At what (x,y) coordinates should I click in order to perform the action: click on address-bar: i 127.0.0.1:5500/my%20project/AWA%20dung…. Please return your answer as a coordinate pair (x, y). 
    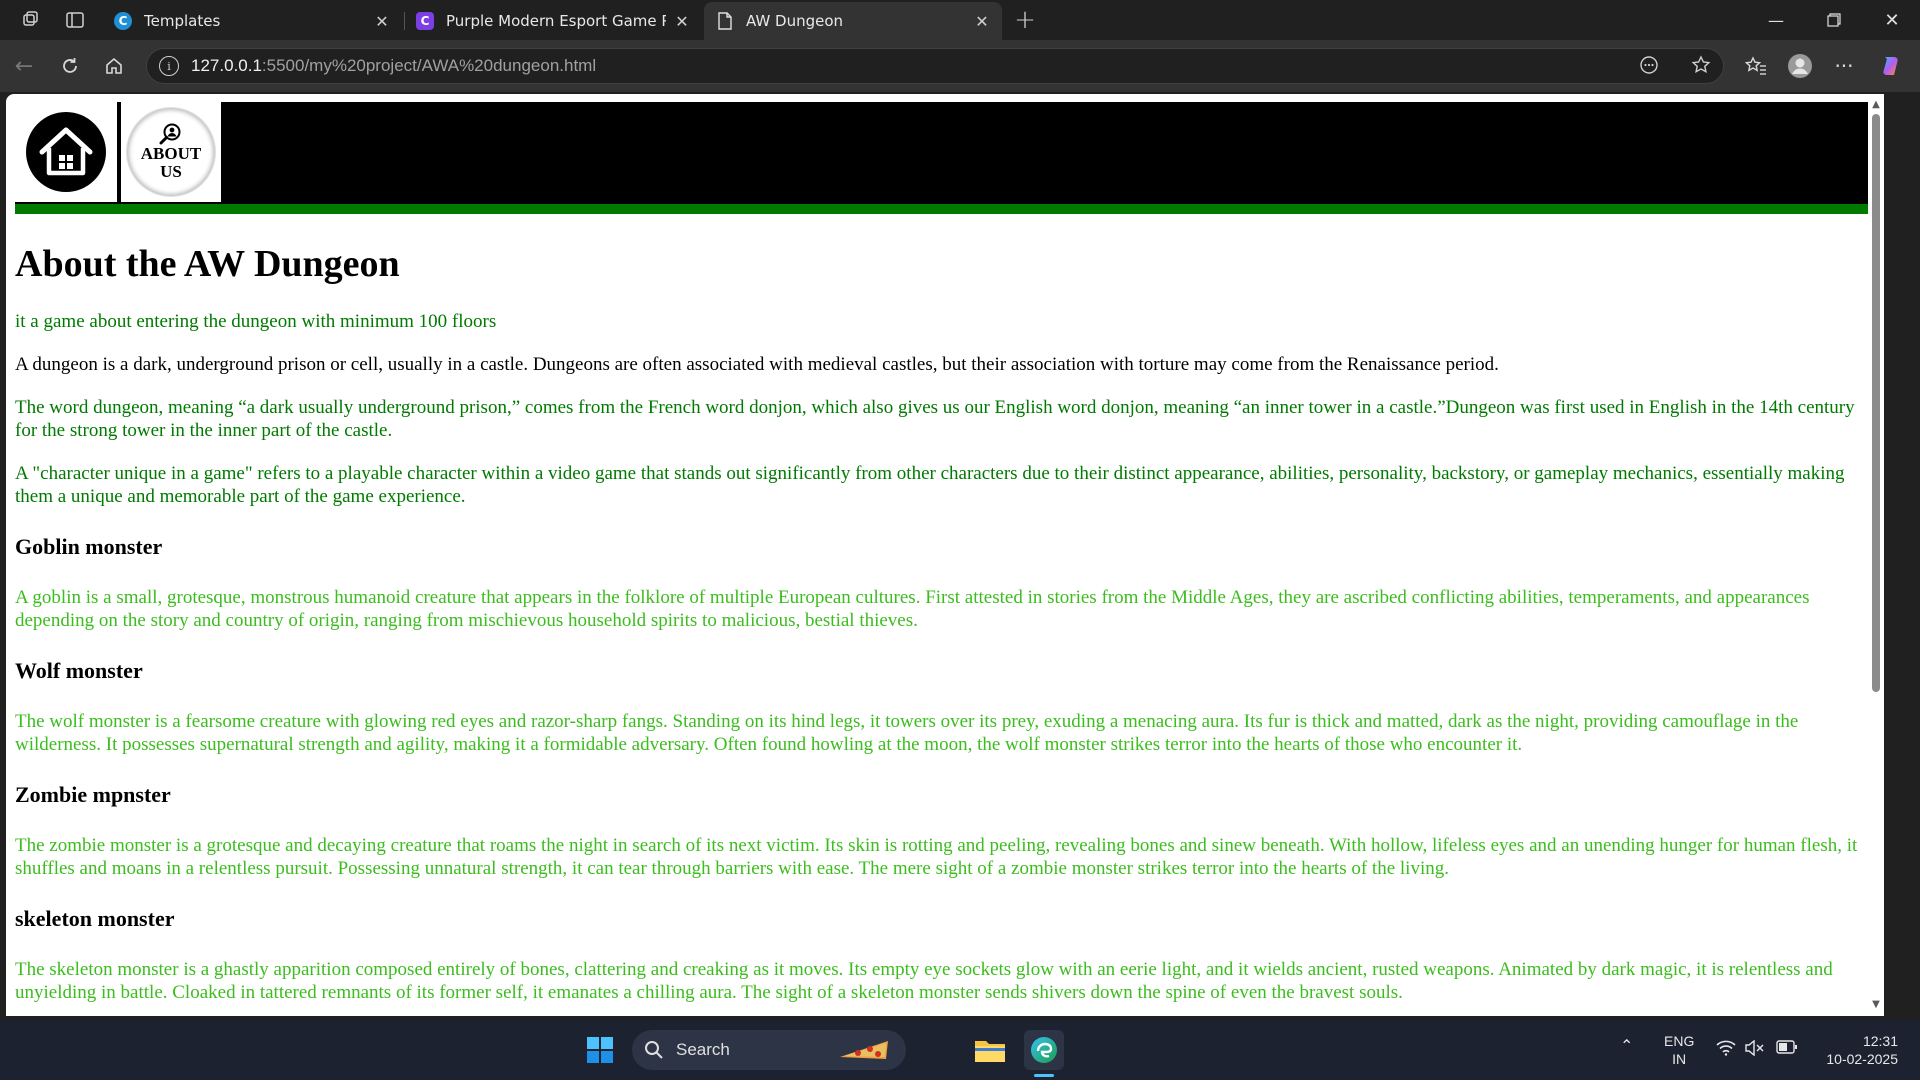
    Looking at the image, I should click on (935, 66).